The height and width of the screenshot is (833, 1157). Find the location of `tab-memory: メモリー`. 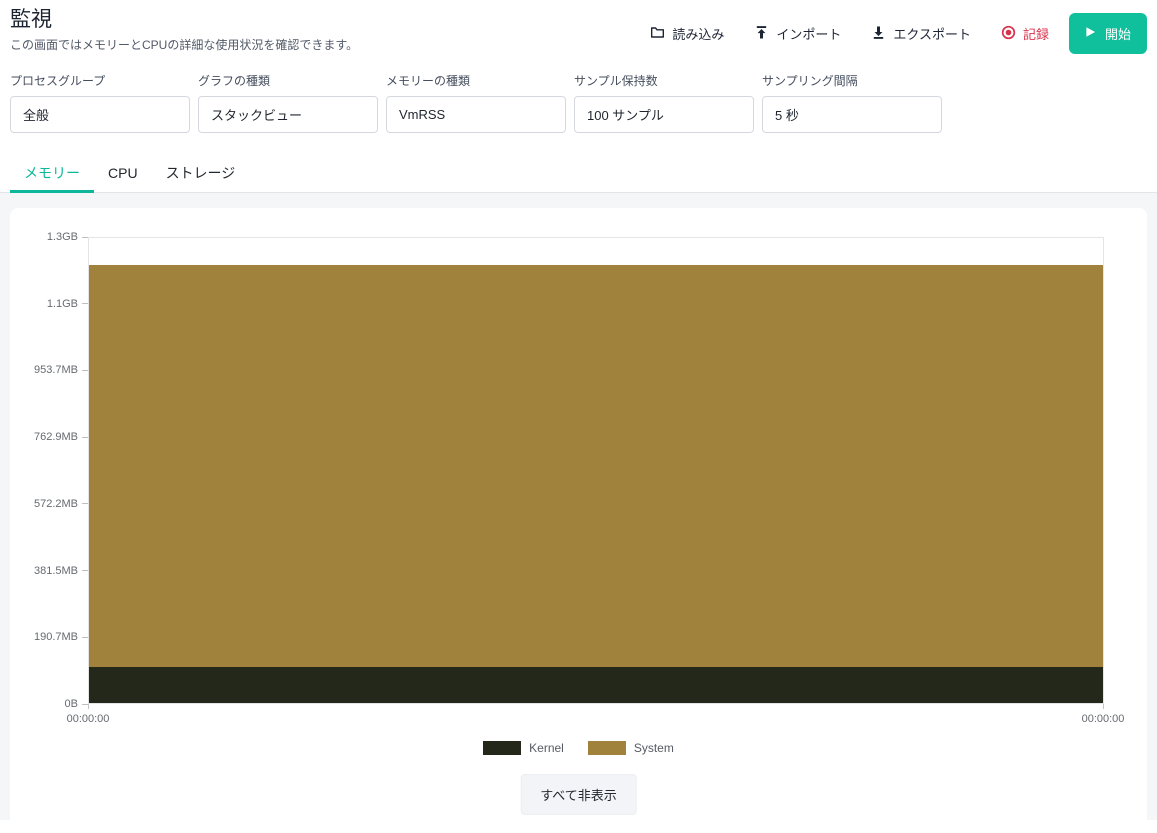

tab-memory: メモリー is located at coordinates (52, 174).